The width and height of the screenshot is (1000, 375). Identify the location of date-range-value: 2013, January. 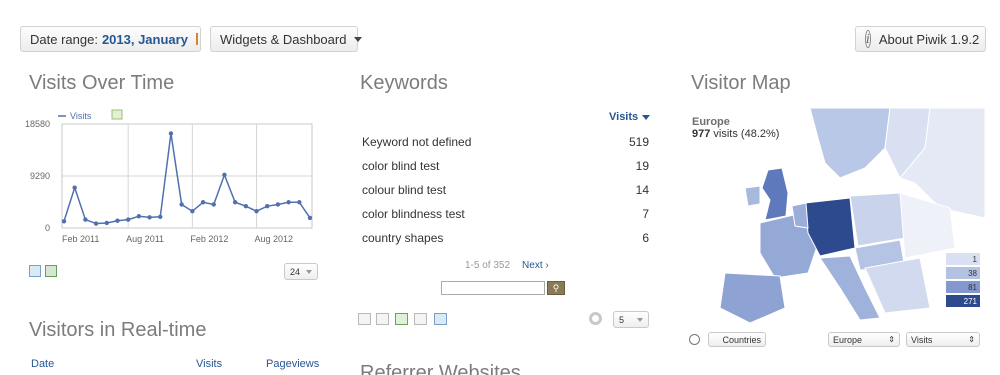
(144, 39).